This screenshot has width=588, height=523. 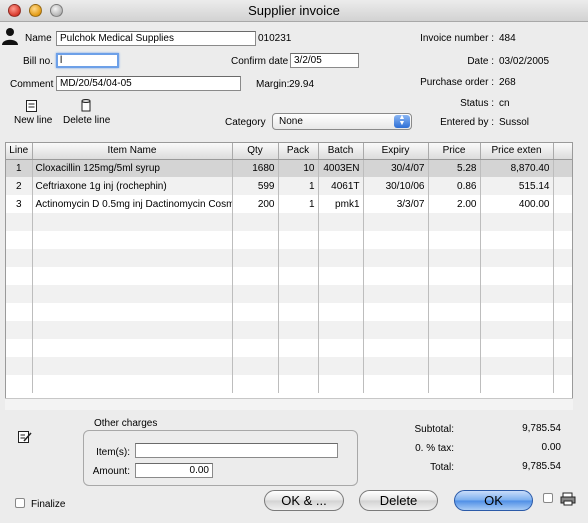 What do you see at coordinates (298, 151) in the screenshot?
I see `column-header-pack: Pack` at bounding box center [298, 151].